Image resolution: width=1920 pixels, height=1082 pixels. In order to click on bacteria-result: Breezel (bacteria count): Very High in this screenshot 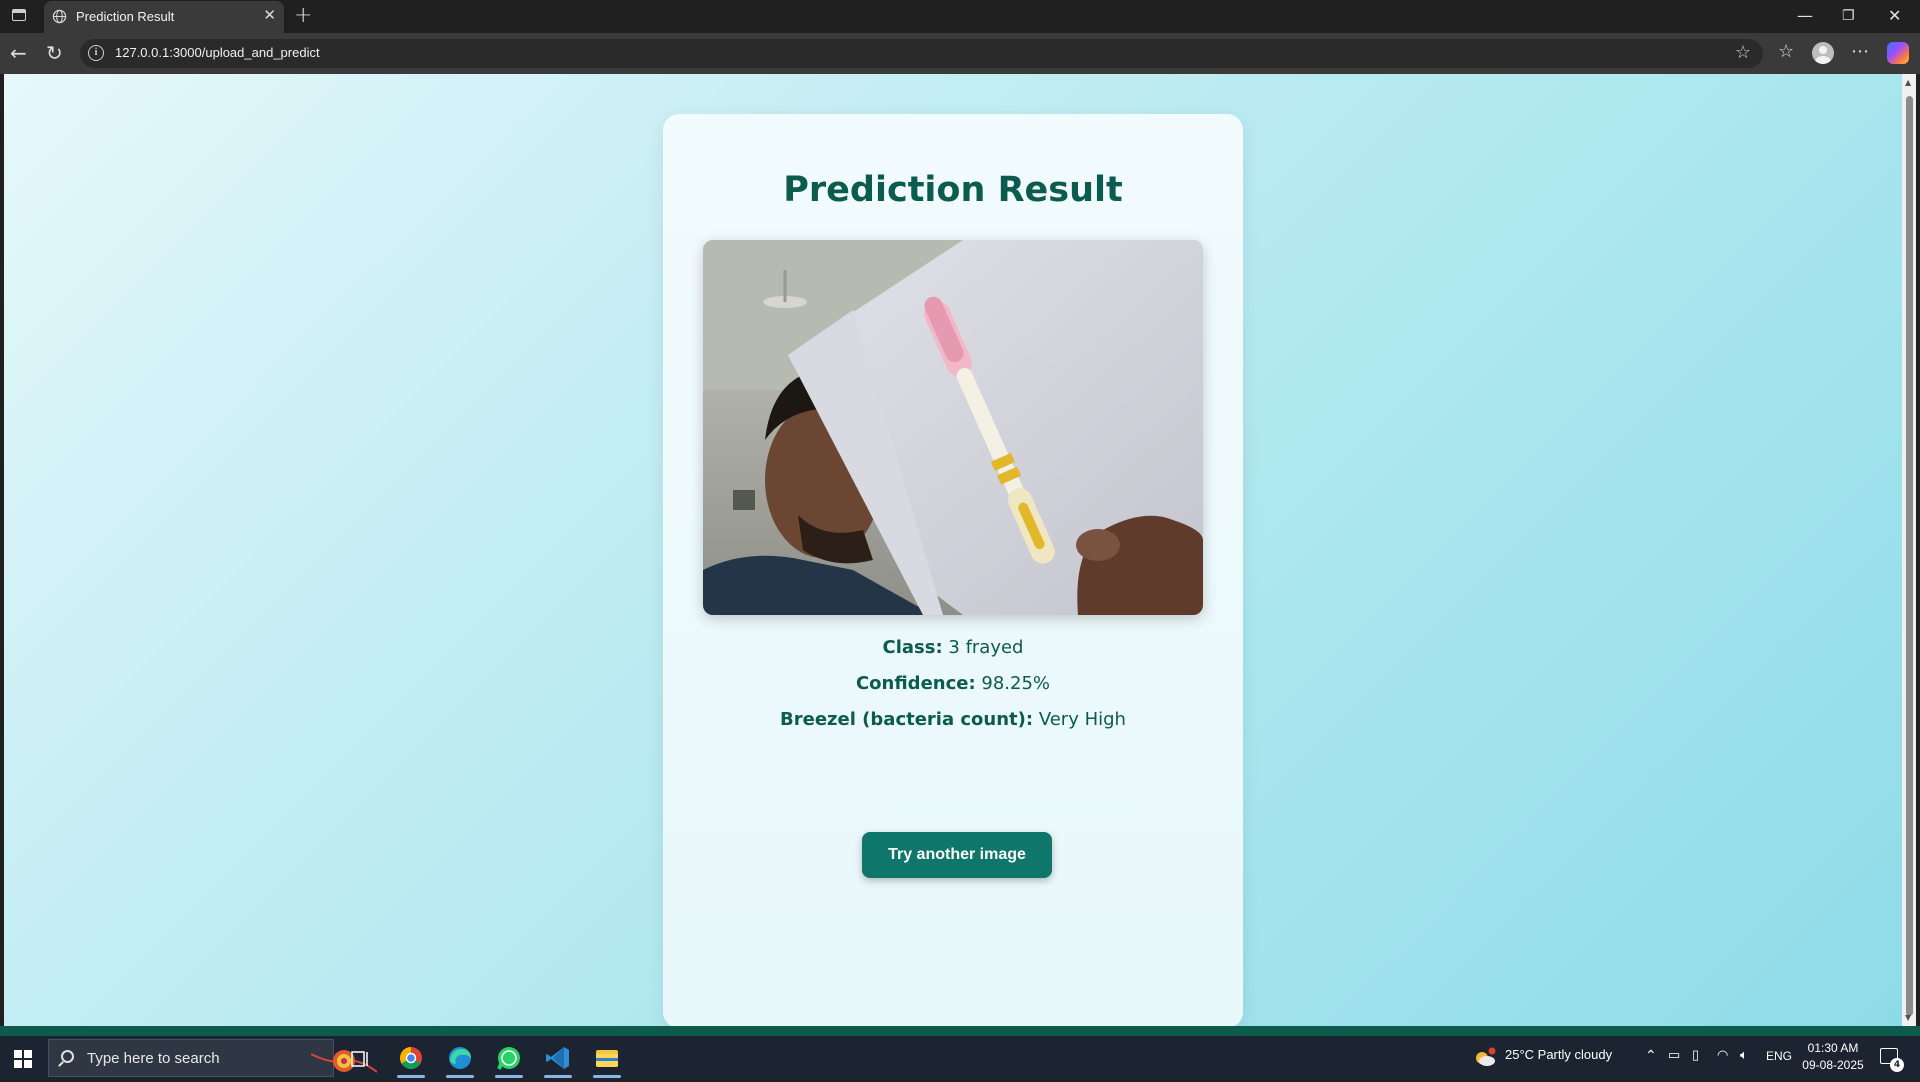, I will do `click(953, 719)`.